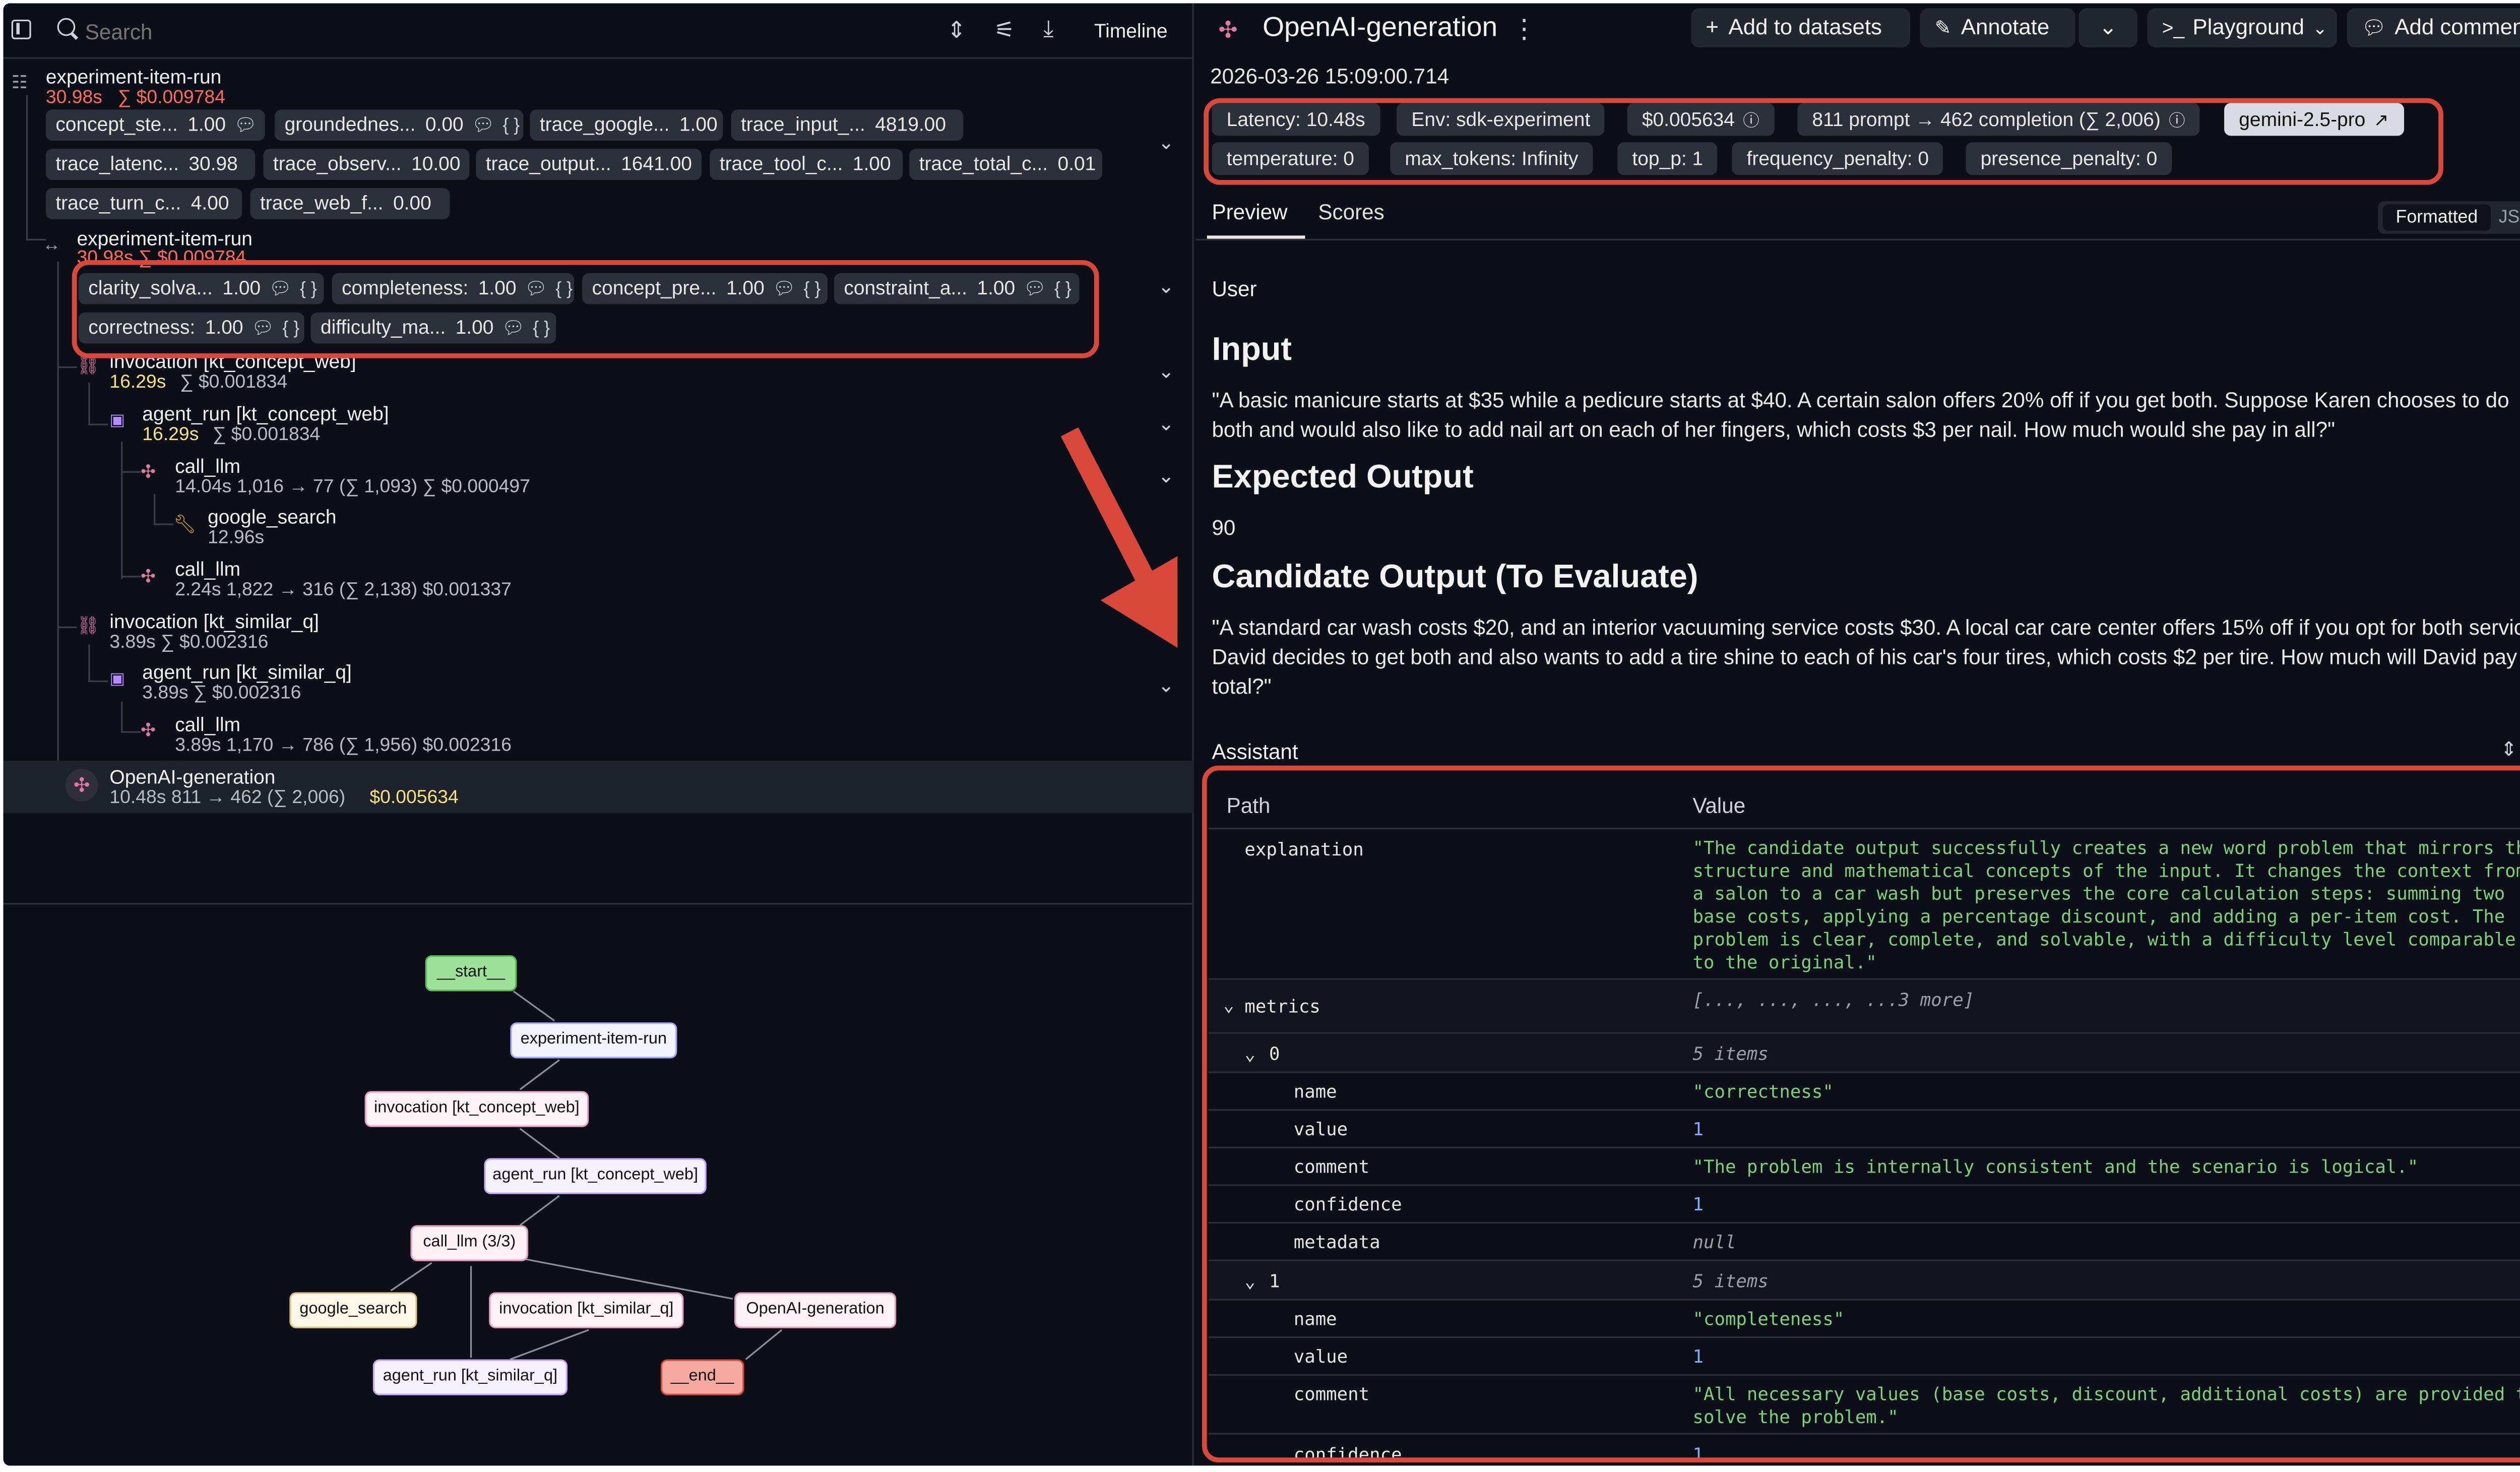 The image size is (2520, 1472). I want to click on param-chip: frequency_penalty: 0, so click(1838, 159).